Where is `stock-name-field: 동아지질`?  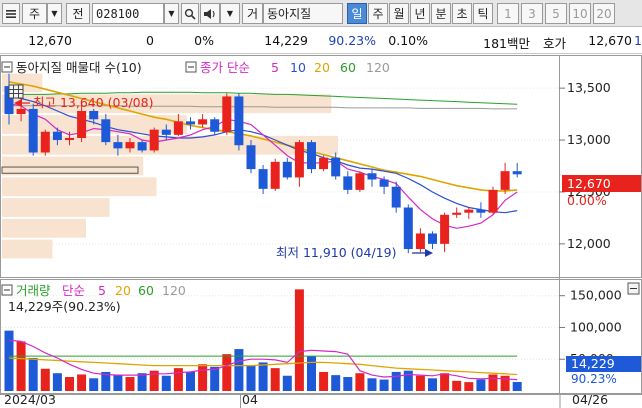 stock-name-field: 동아지질 is located at coordinates (303, 13).